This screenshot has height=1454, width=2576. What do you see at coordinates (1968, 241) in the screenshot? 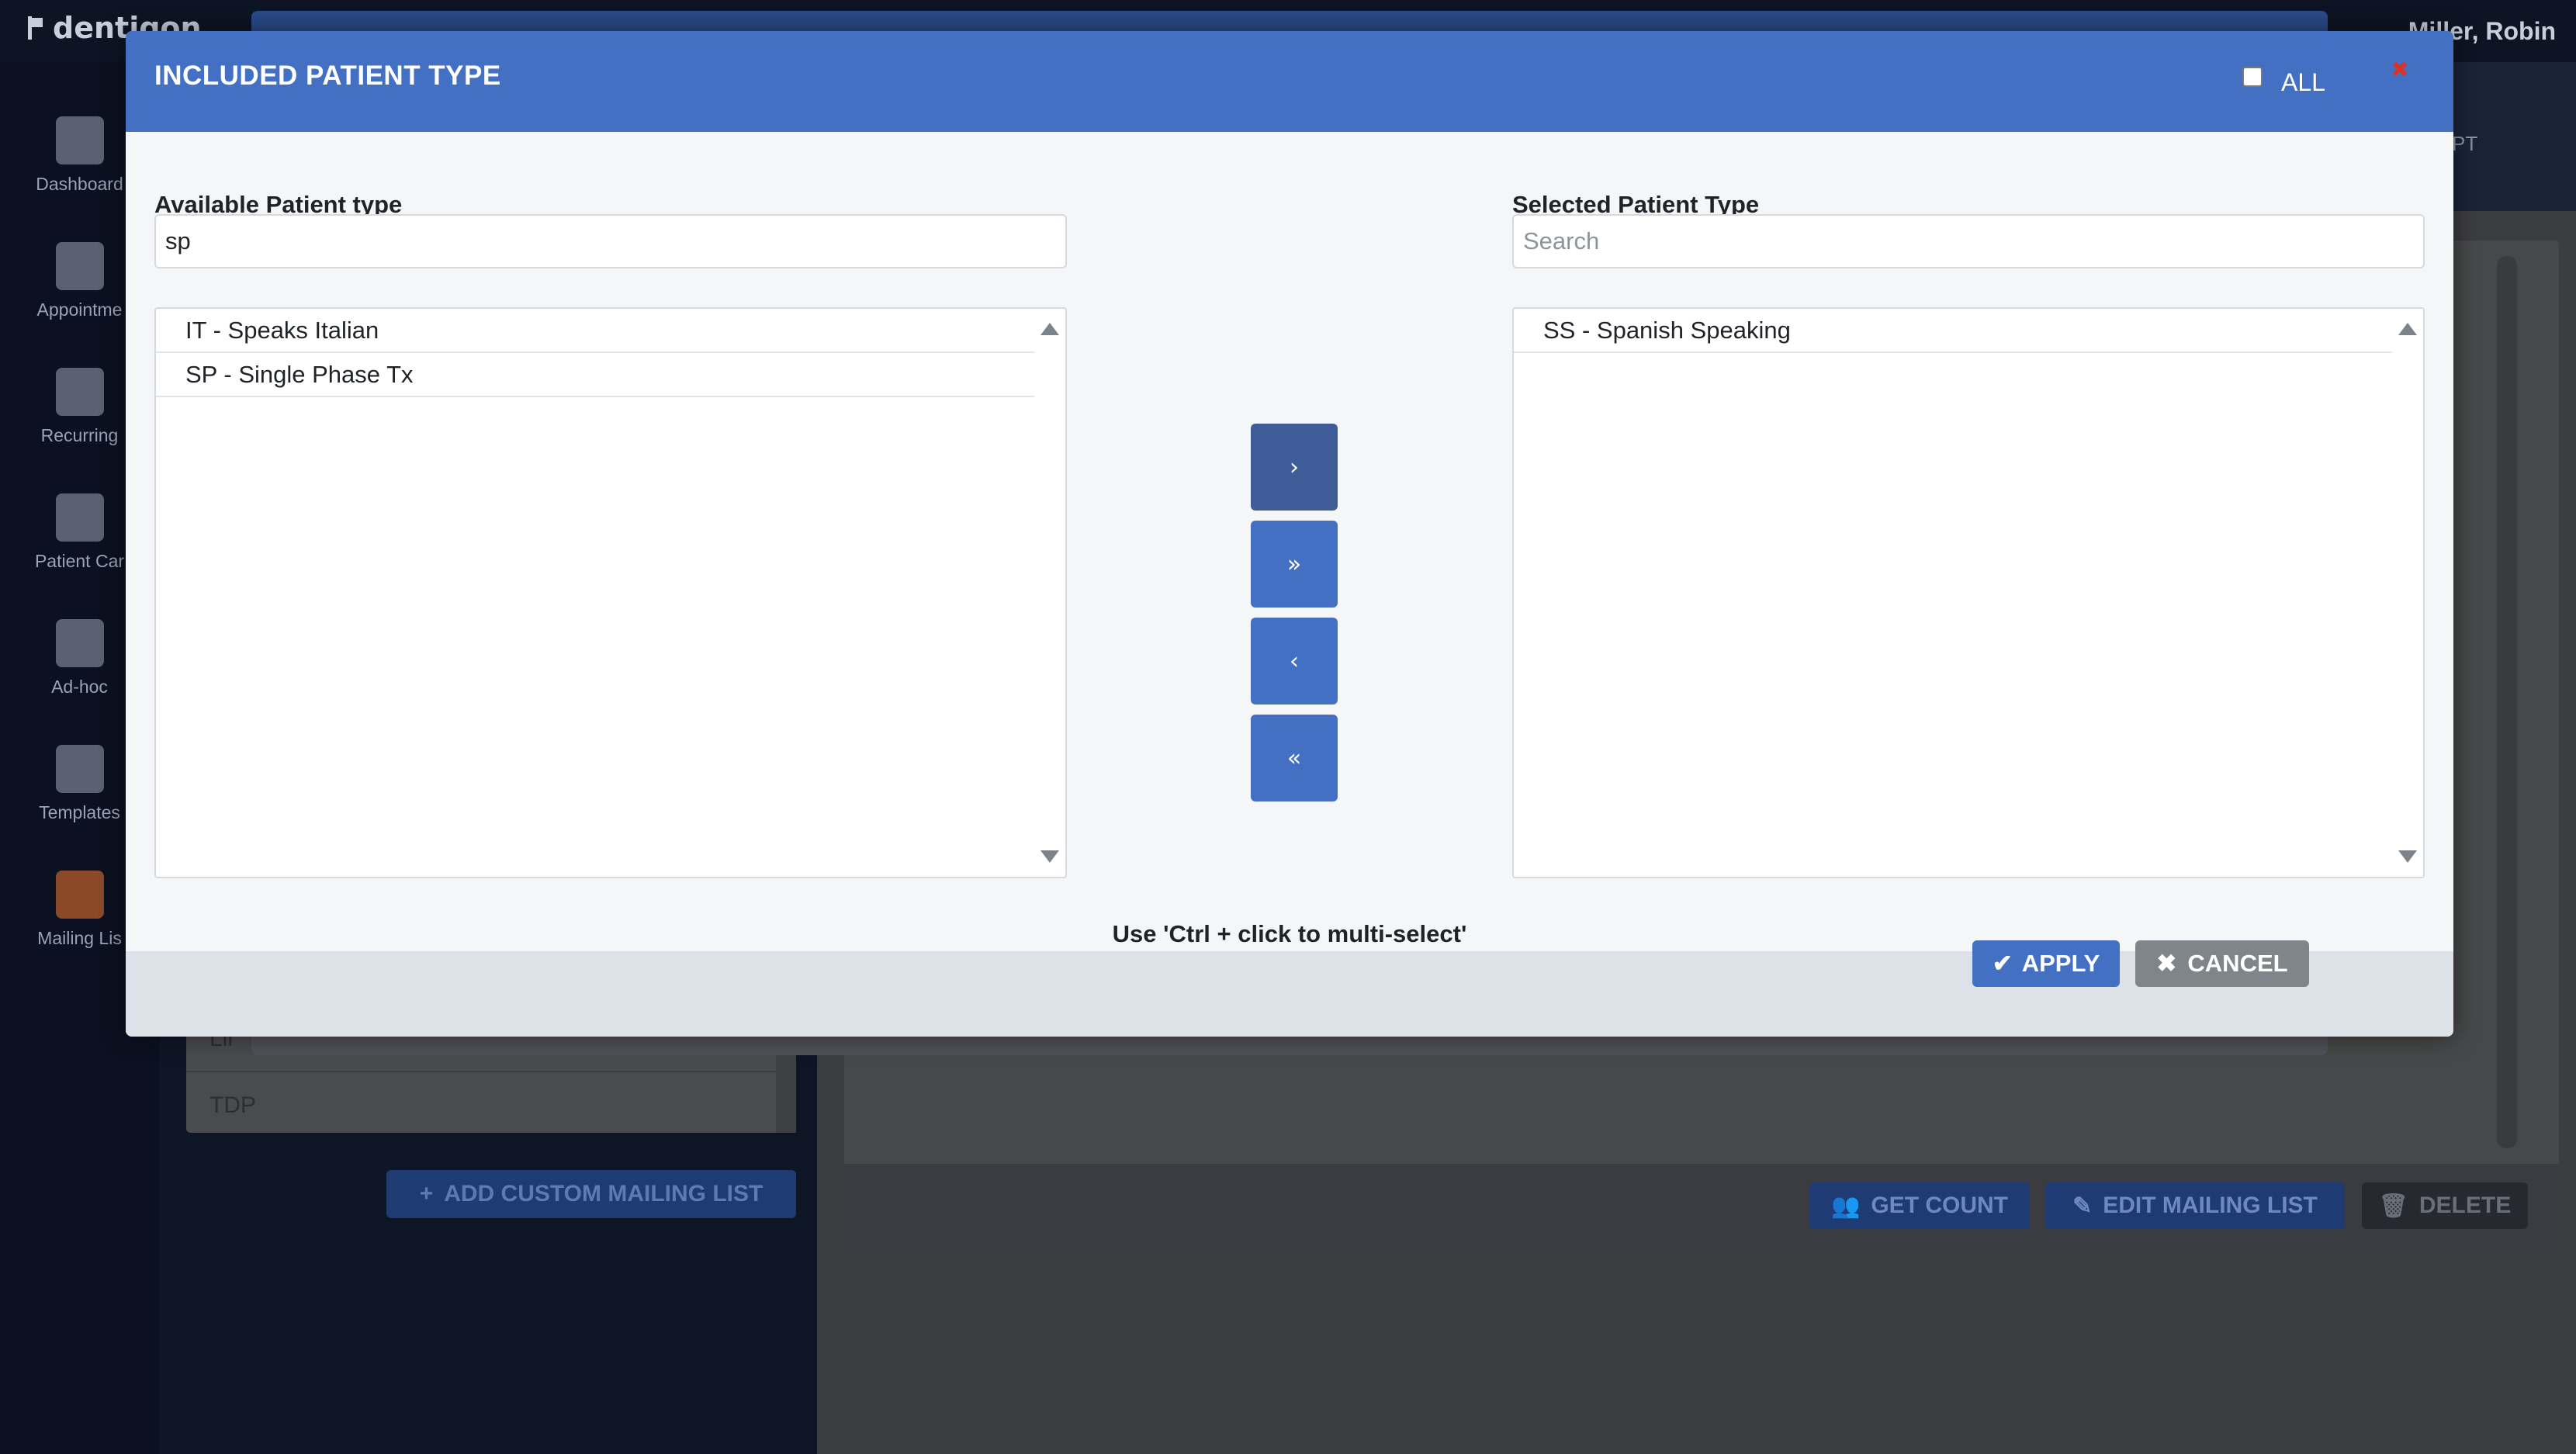
I see `selected-search-input` at bounding box center [1968, 241].